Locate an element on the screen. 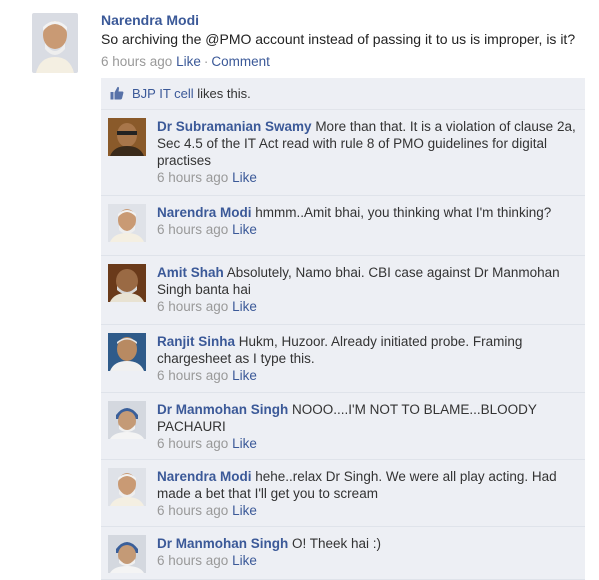 The image size is (599, 580). like-link: Like is located at coordinates (188, 61).